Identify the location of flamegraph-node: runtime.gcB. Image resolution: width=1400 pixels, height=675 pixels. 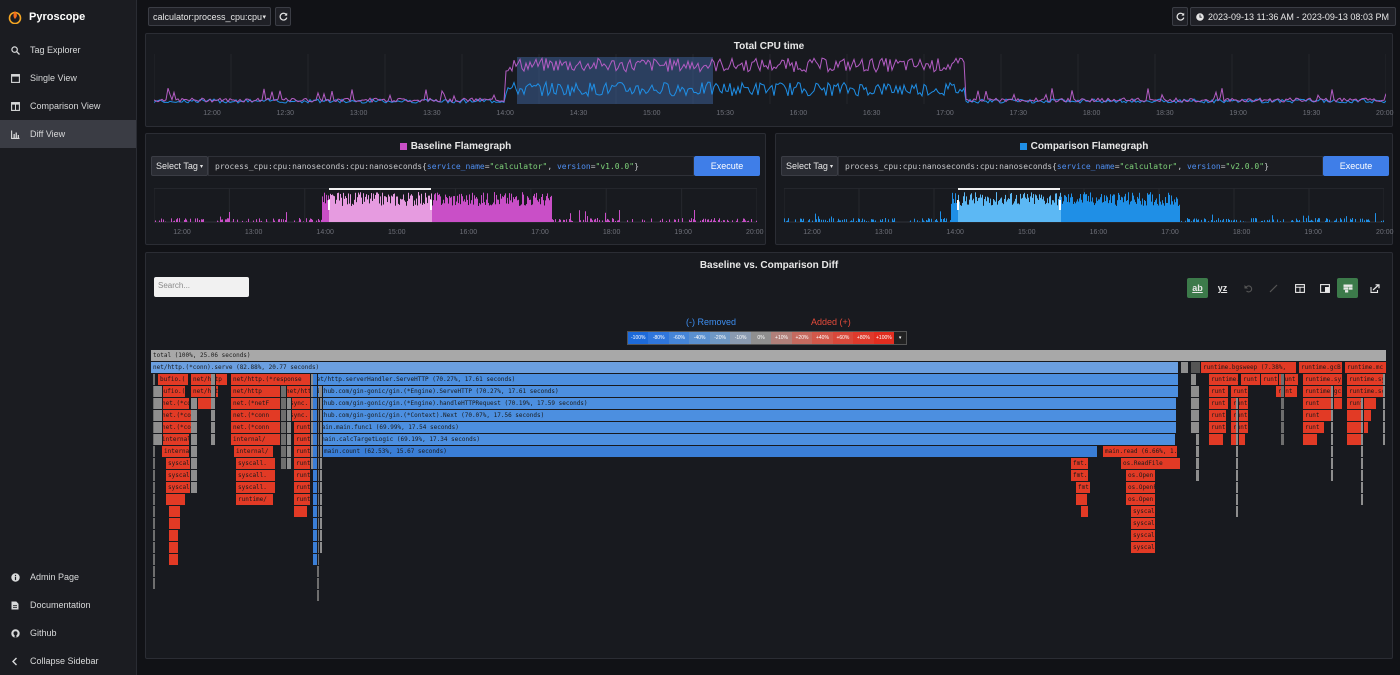
(1321, 367).